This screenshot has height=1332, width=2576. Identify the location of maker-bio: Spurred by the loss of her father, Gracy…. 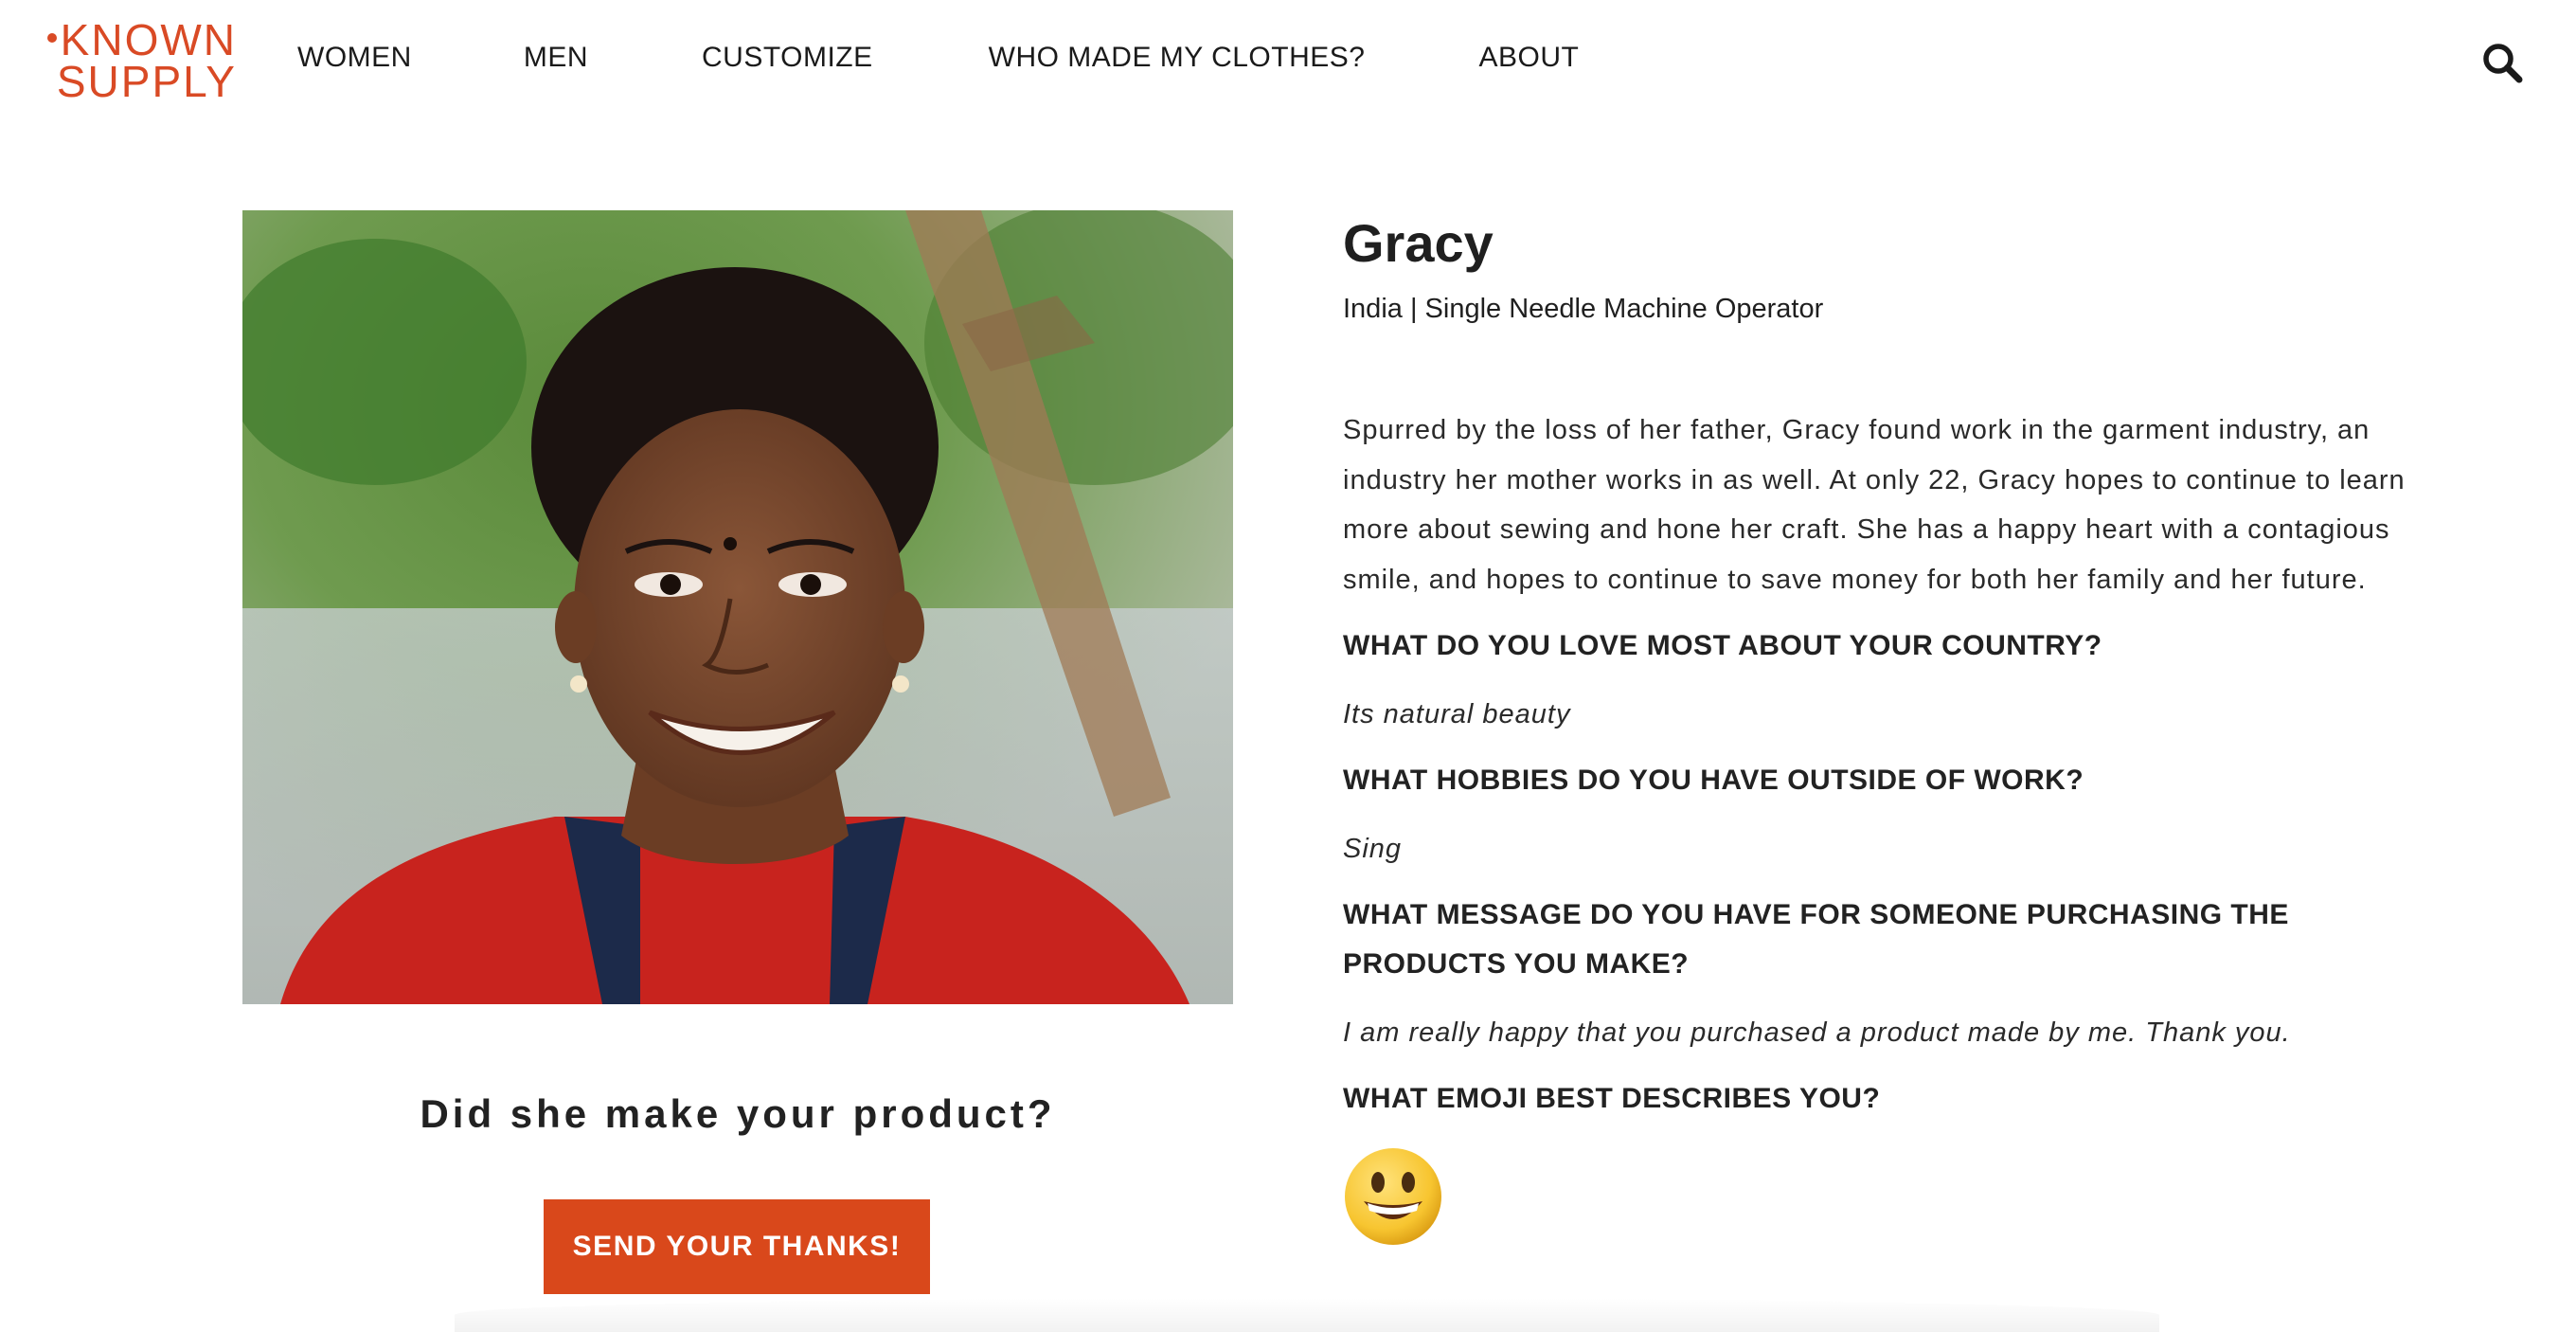
(1874, 505).